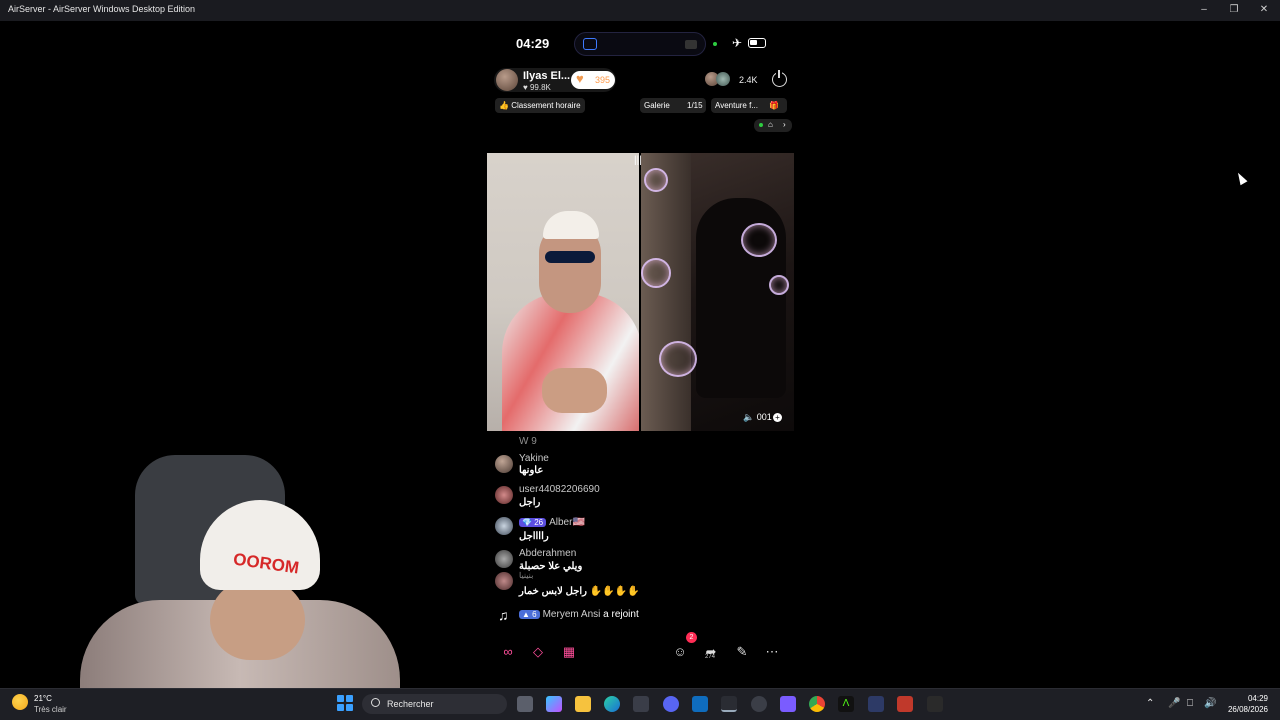  I want to click on edge-icon, so click(612, 704).